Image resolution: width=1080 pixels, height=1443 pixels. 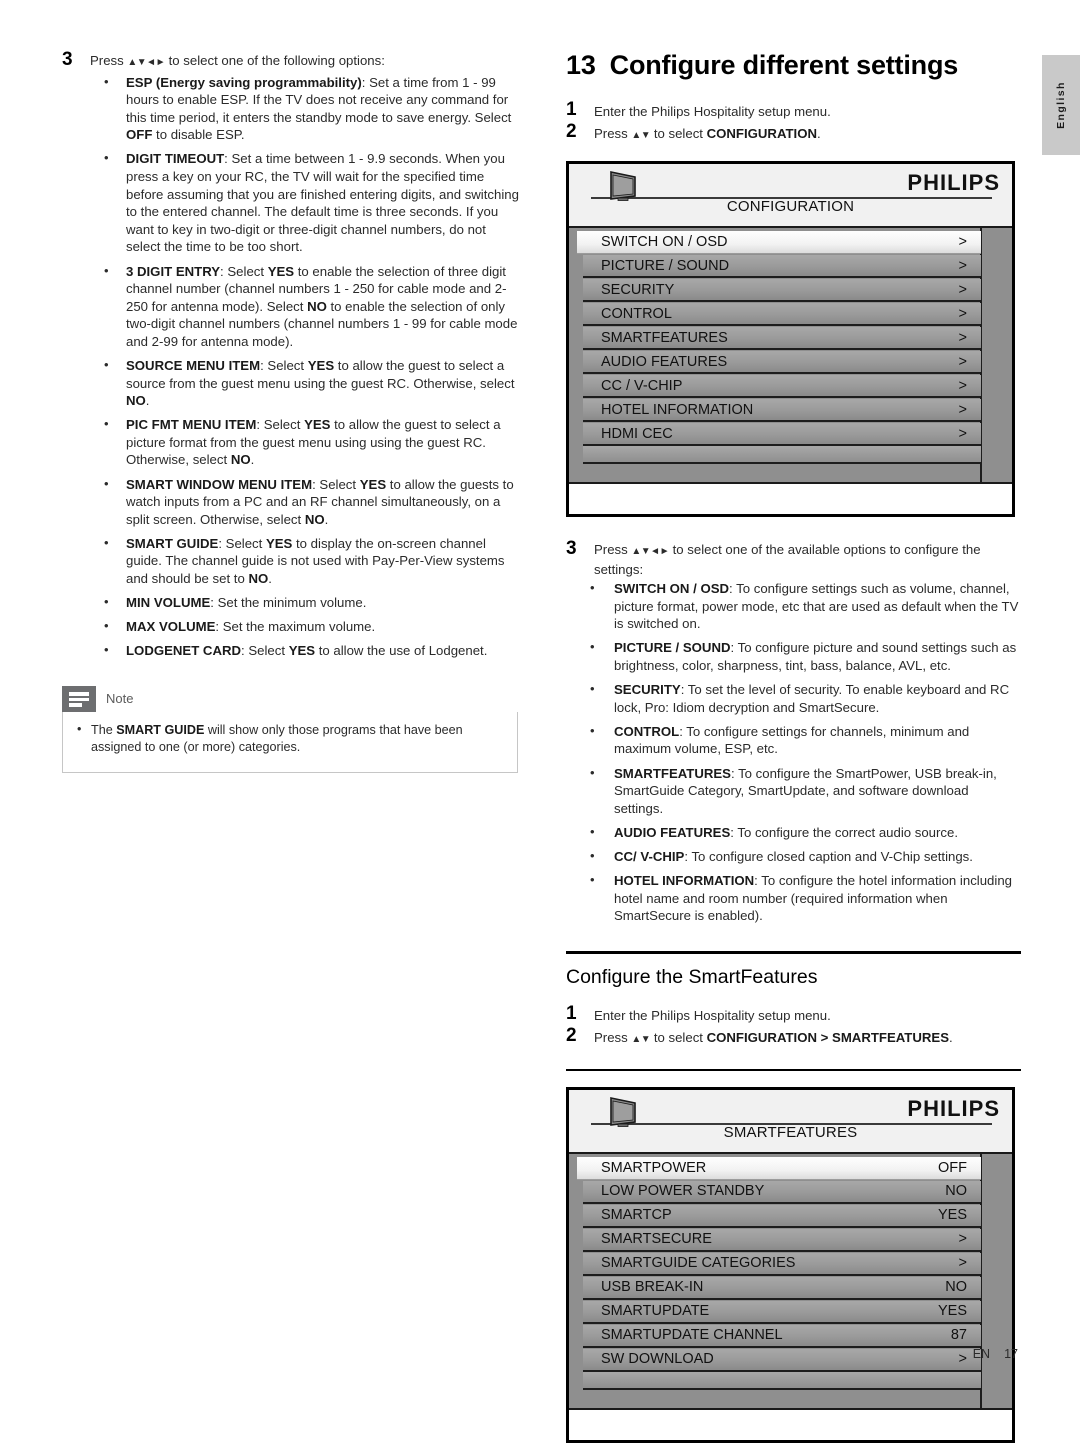 I want to click on osd-menu-item: SECURITY >, so click(x=782, y=290).